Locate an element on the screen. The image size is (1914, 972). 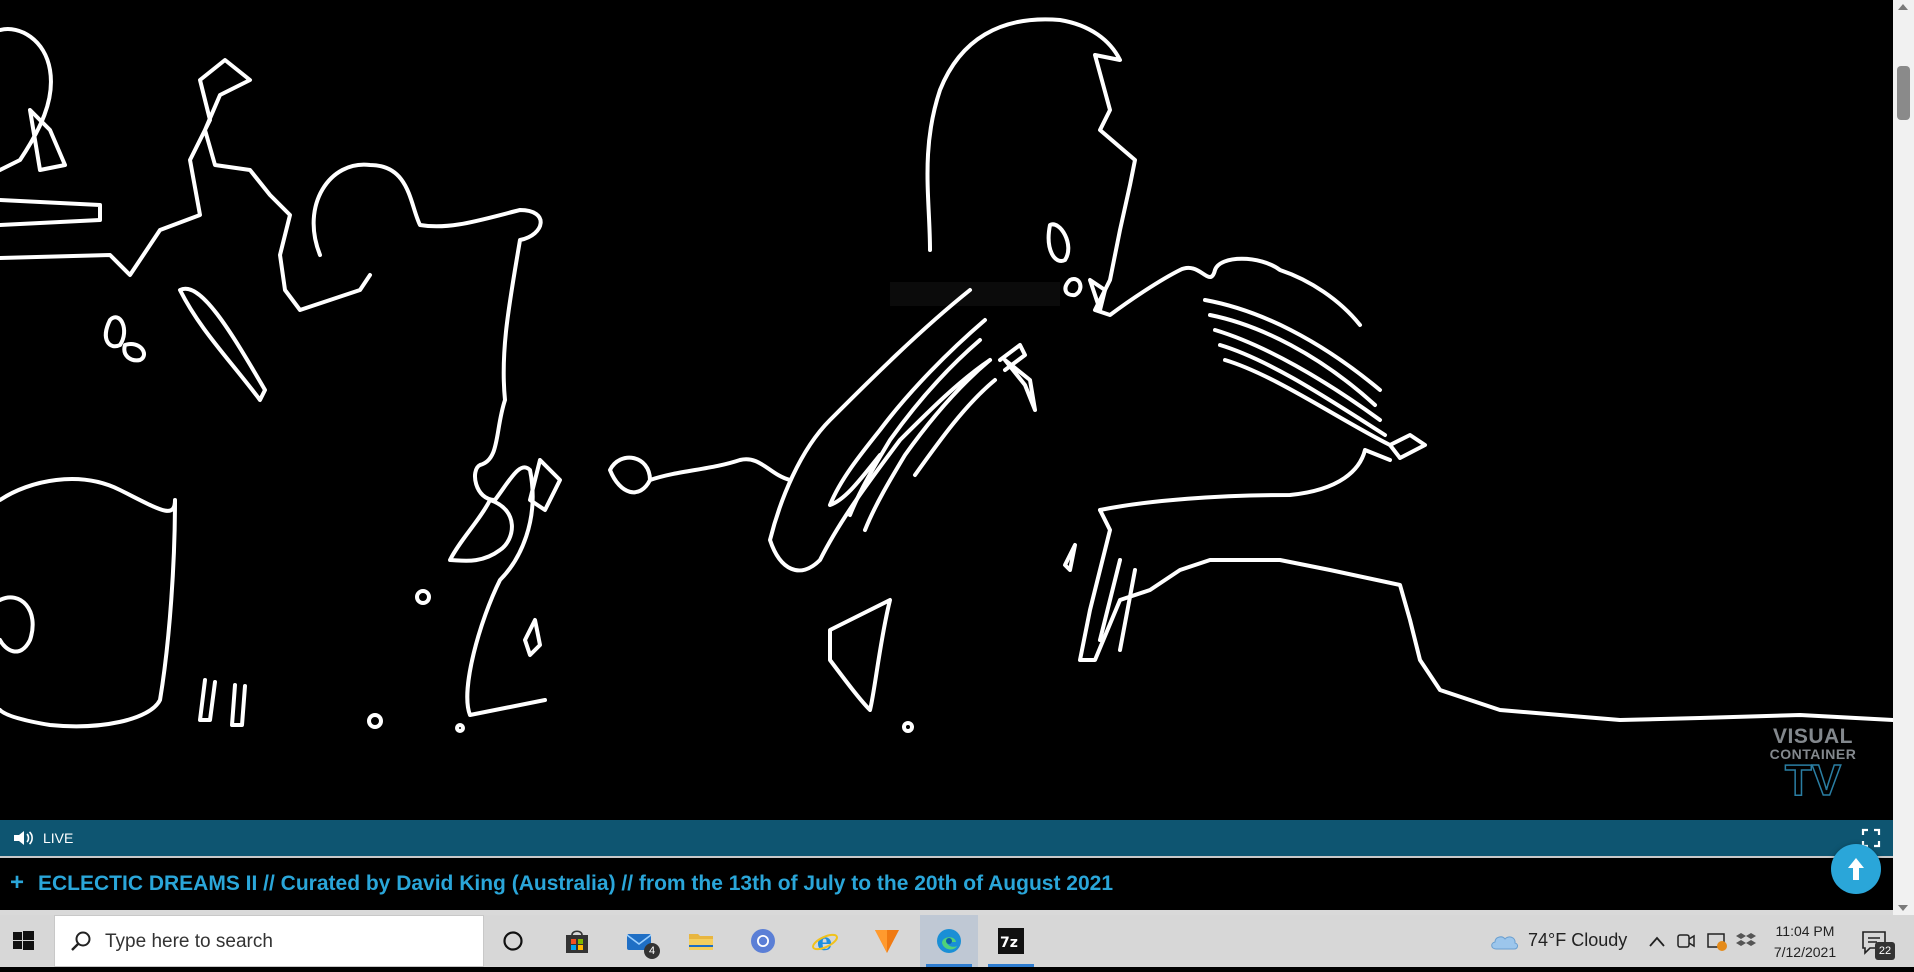
svg-text: e is located at coordinates (824, 941).